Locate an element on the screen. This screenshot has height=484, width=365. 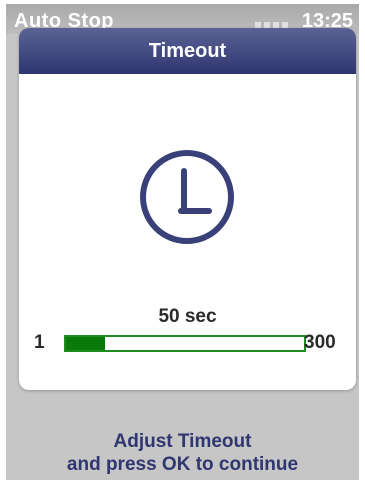
instructions: Adjust Timeout and press OK to continue is located at coordinates (182, 453).